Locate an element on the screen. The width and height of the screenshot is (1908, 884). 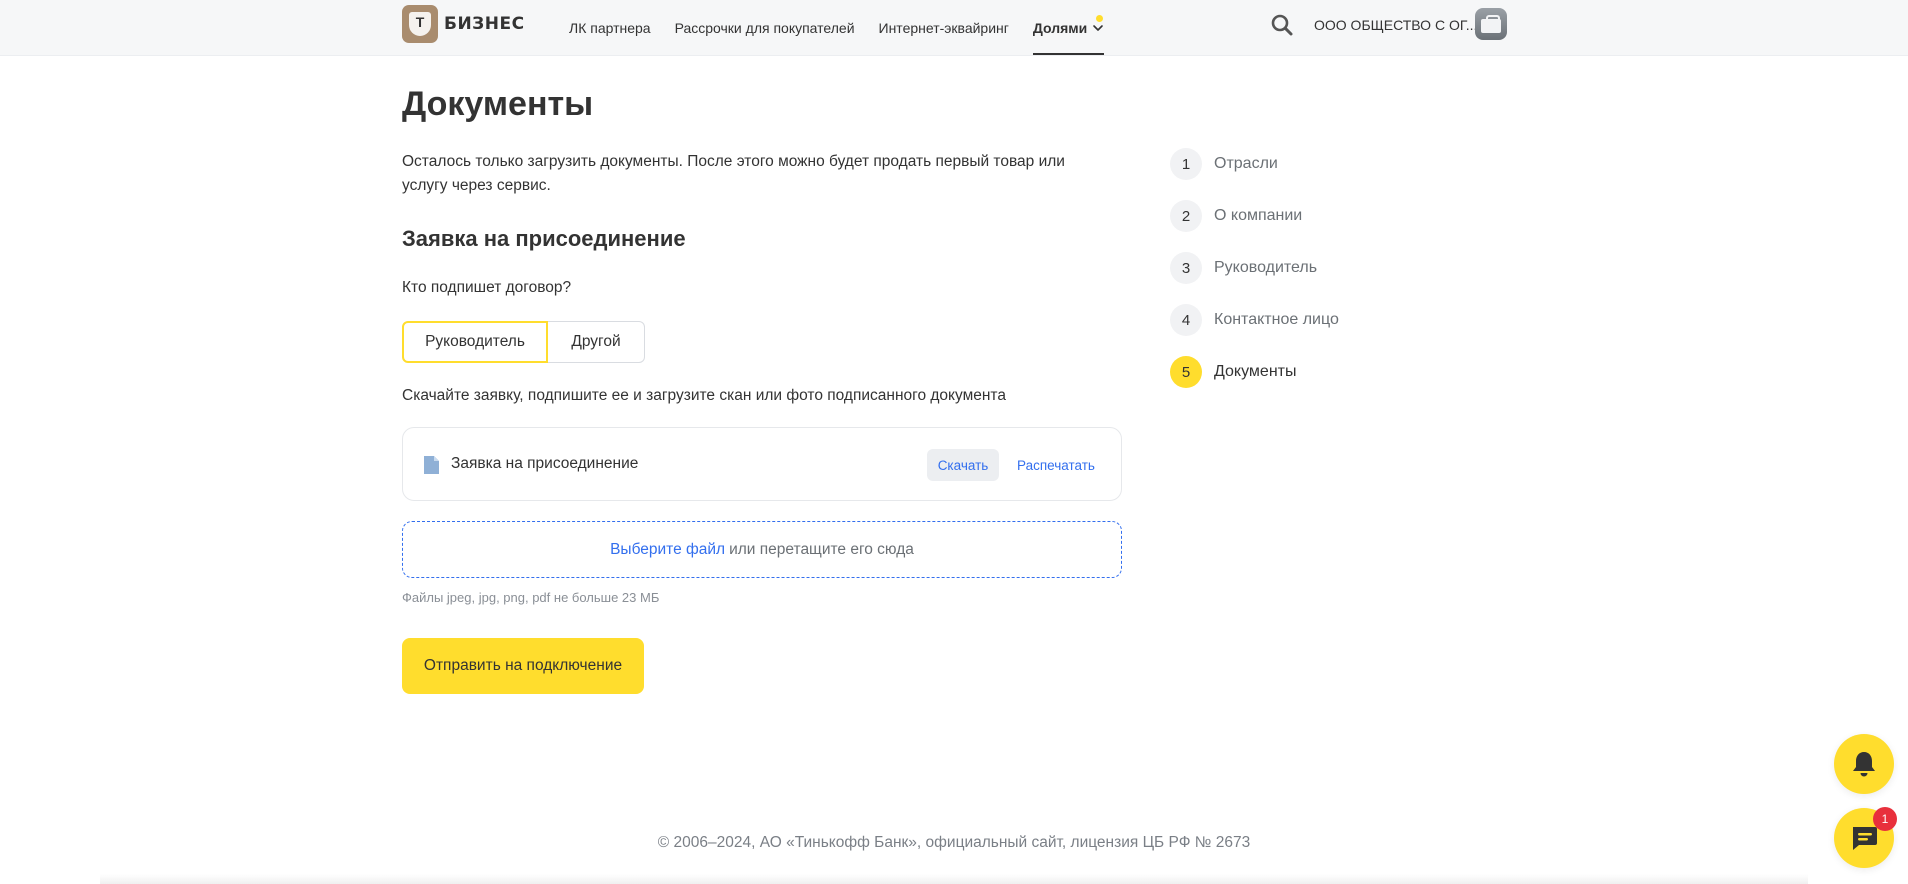
nav-item-partner-account: ЛК партнера is located at coordinates (610, 27).